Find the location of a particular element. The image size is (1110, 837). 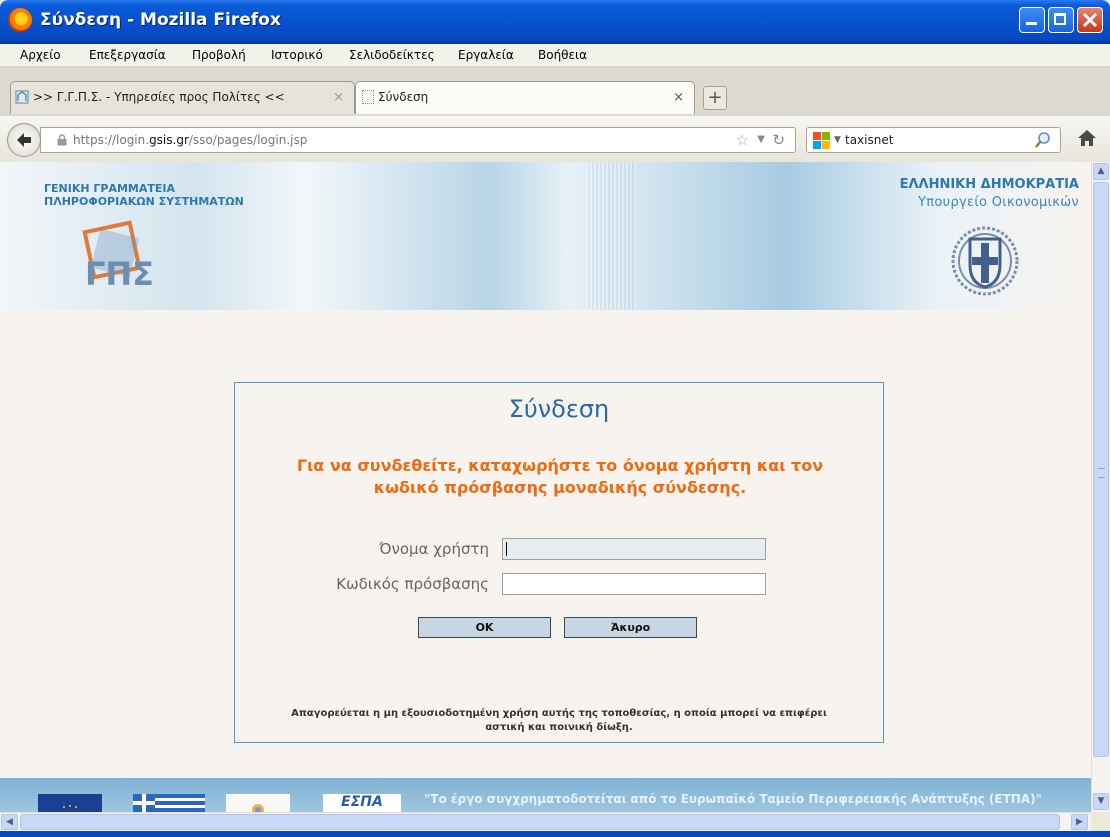

history-dropdown-icon: ▼ is located at coordinates (761, 139).